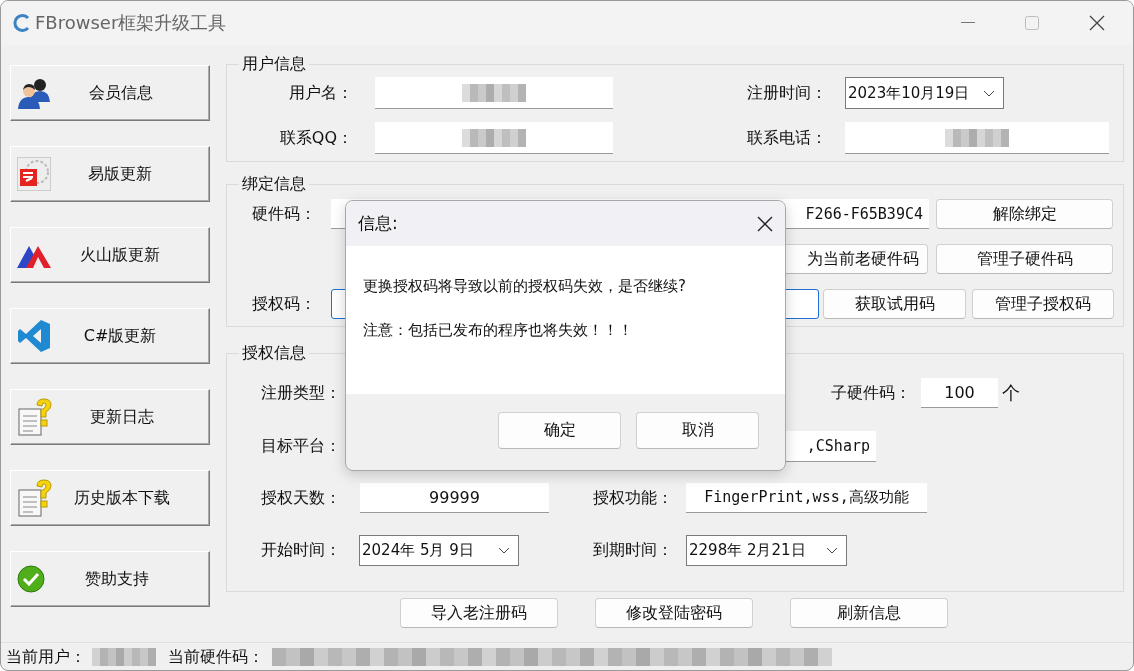 Image resolution: width=1134 pixels, height=671 pixels. What do you see at coordinates (110, 336) in the screenshot?
I see `sidebar-button: C#版更新` at bounding box center [110, 336].